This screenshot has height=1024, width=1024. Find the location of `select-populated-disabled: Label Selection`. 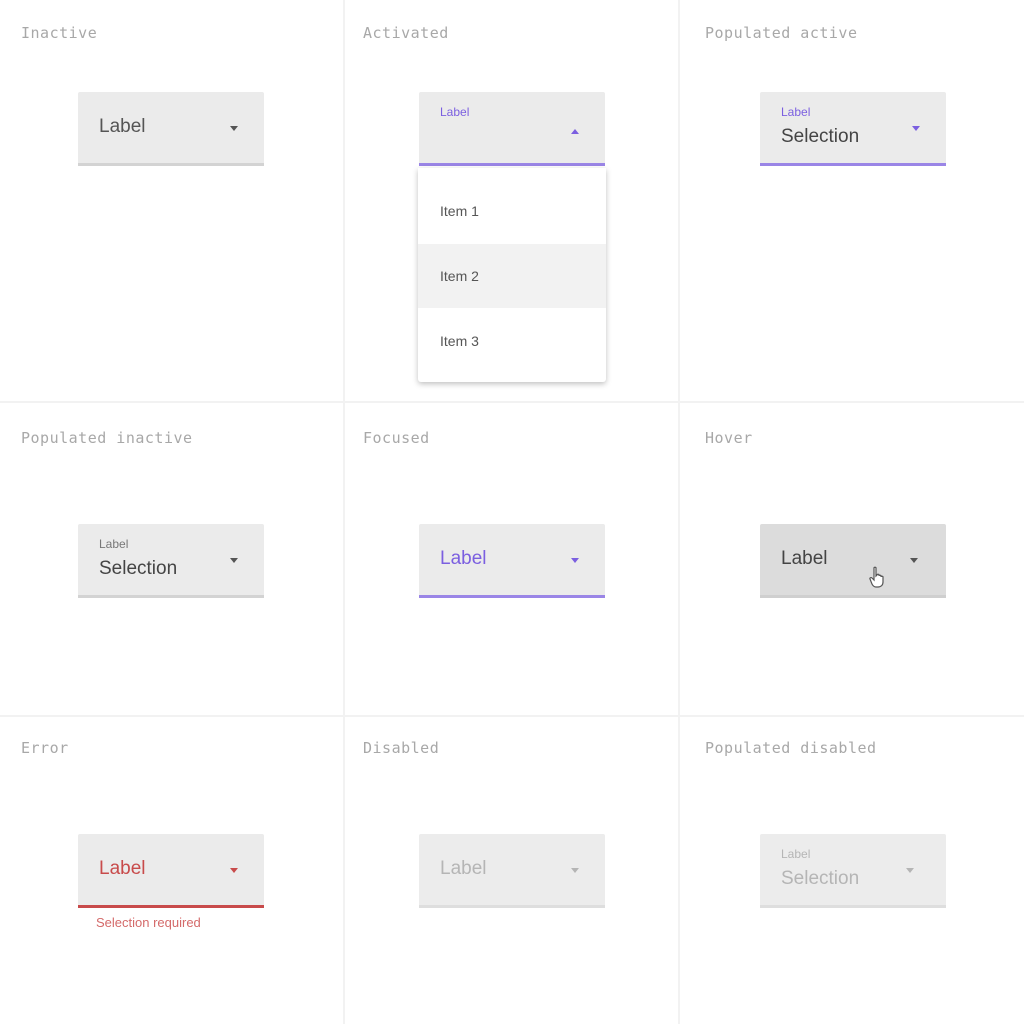

select-populated-disabled: Label Selection is located at coordinates (853, 871).